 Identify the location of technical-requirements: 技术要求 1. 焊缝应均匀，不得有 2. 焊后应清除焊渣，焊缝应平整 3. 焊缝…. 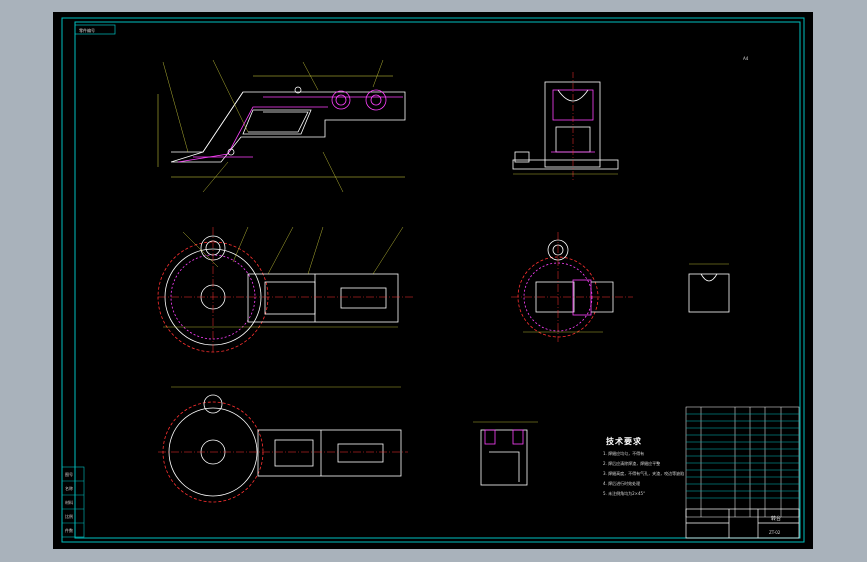
(643, 466).